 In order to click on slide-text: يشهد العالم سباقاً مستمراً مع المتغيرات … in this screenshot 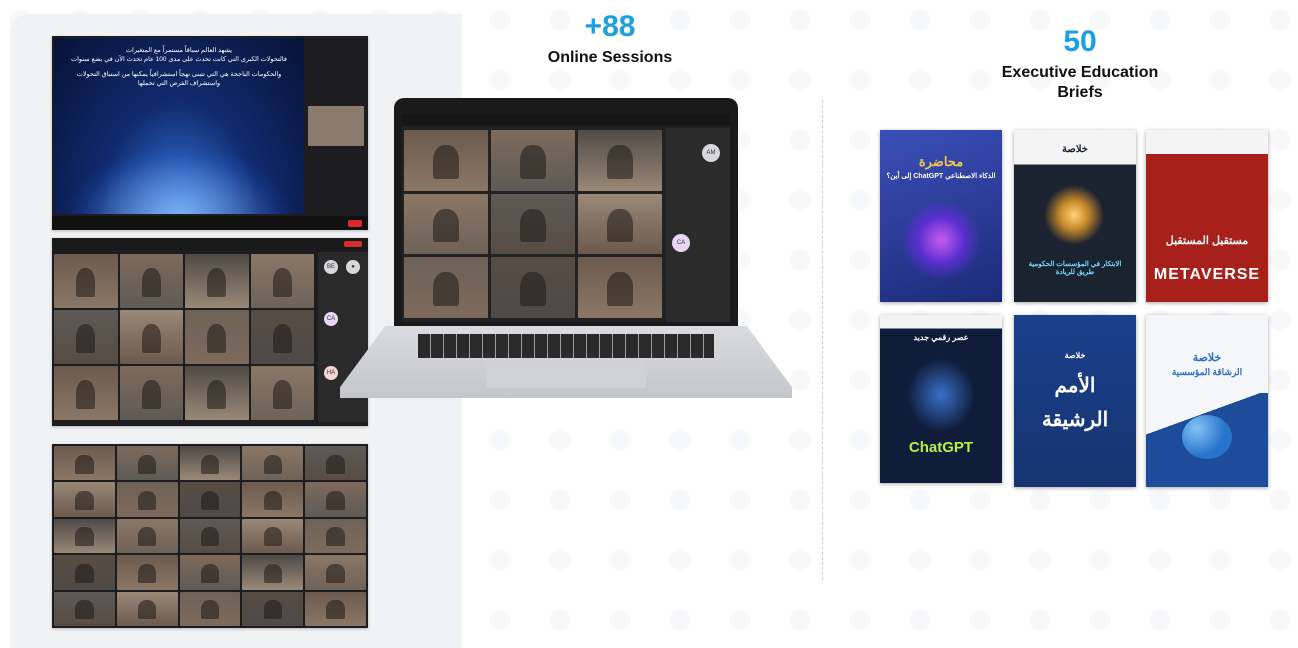, I will do `click(179, 67)`.